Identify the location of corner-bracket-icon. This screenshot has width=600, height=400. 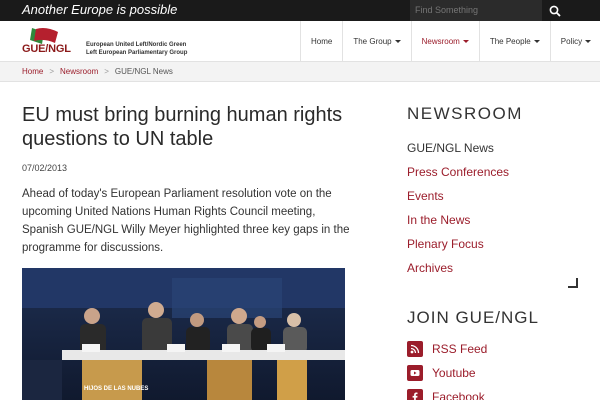
(573, 283).